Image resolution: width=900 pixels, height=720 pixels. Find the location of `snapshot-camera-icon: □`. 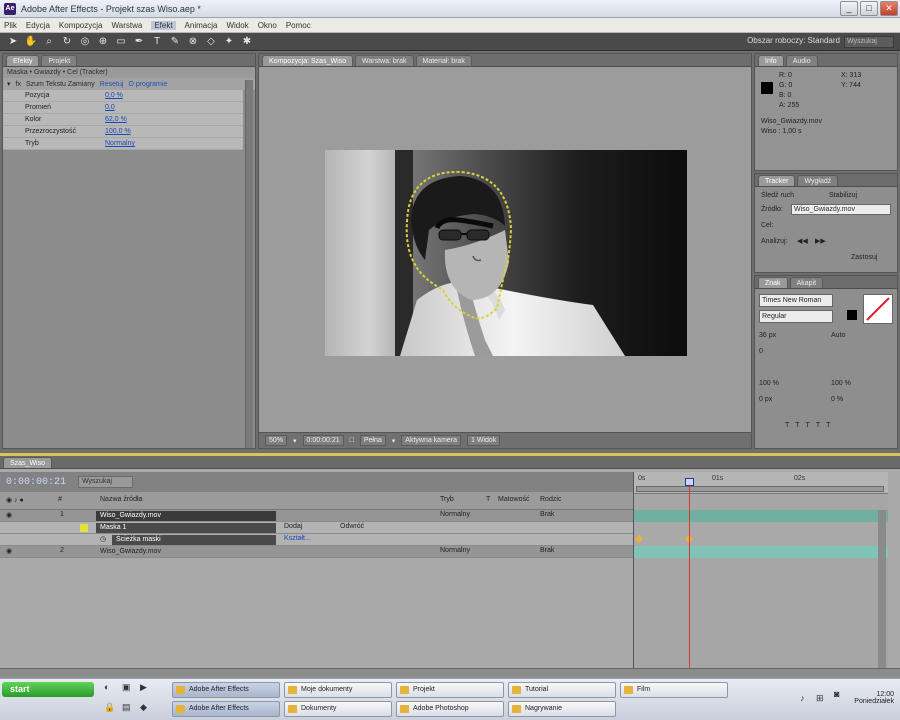

snapshot-camera-icon: □ is located at coordinates (352, 440).